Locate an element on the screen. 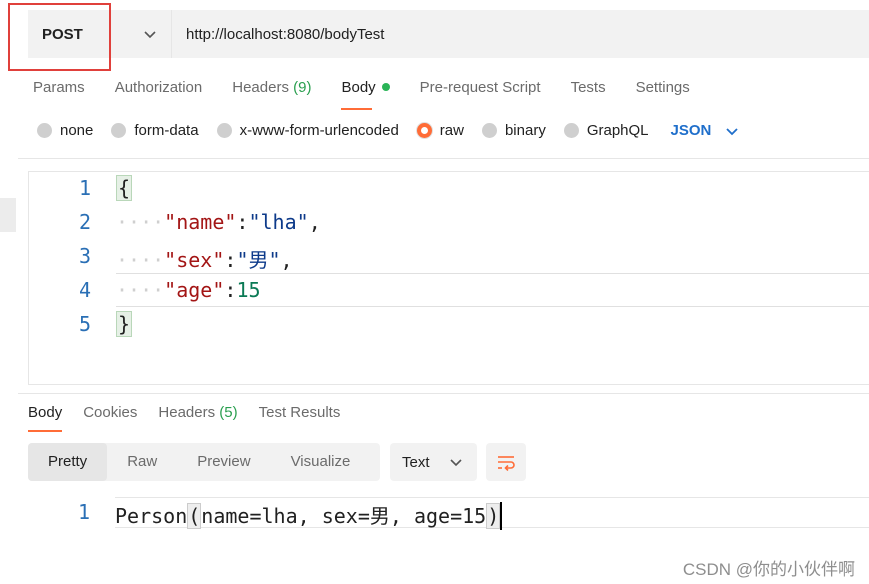 This screenshot has height=584, width=869. response-tab-test-results: Test Results is located at coordinates (300, 415).